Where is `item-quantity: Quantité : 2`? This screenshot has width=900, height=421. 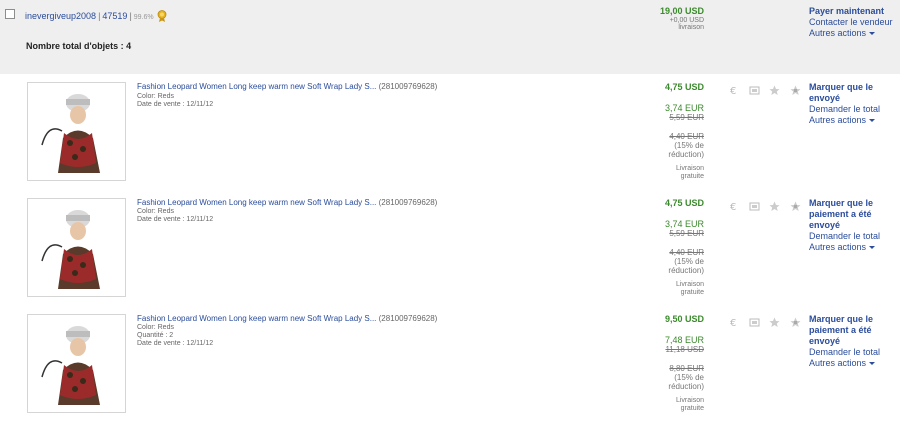 item-quantity: Quantité : 2 is located at coordinates (155, 335).